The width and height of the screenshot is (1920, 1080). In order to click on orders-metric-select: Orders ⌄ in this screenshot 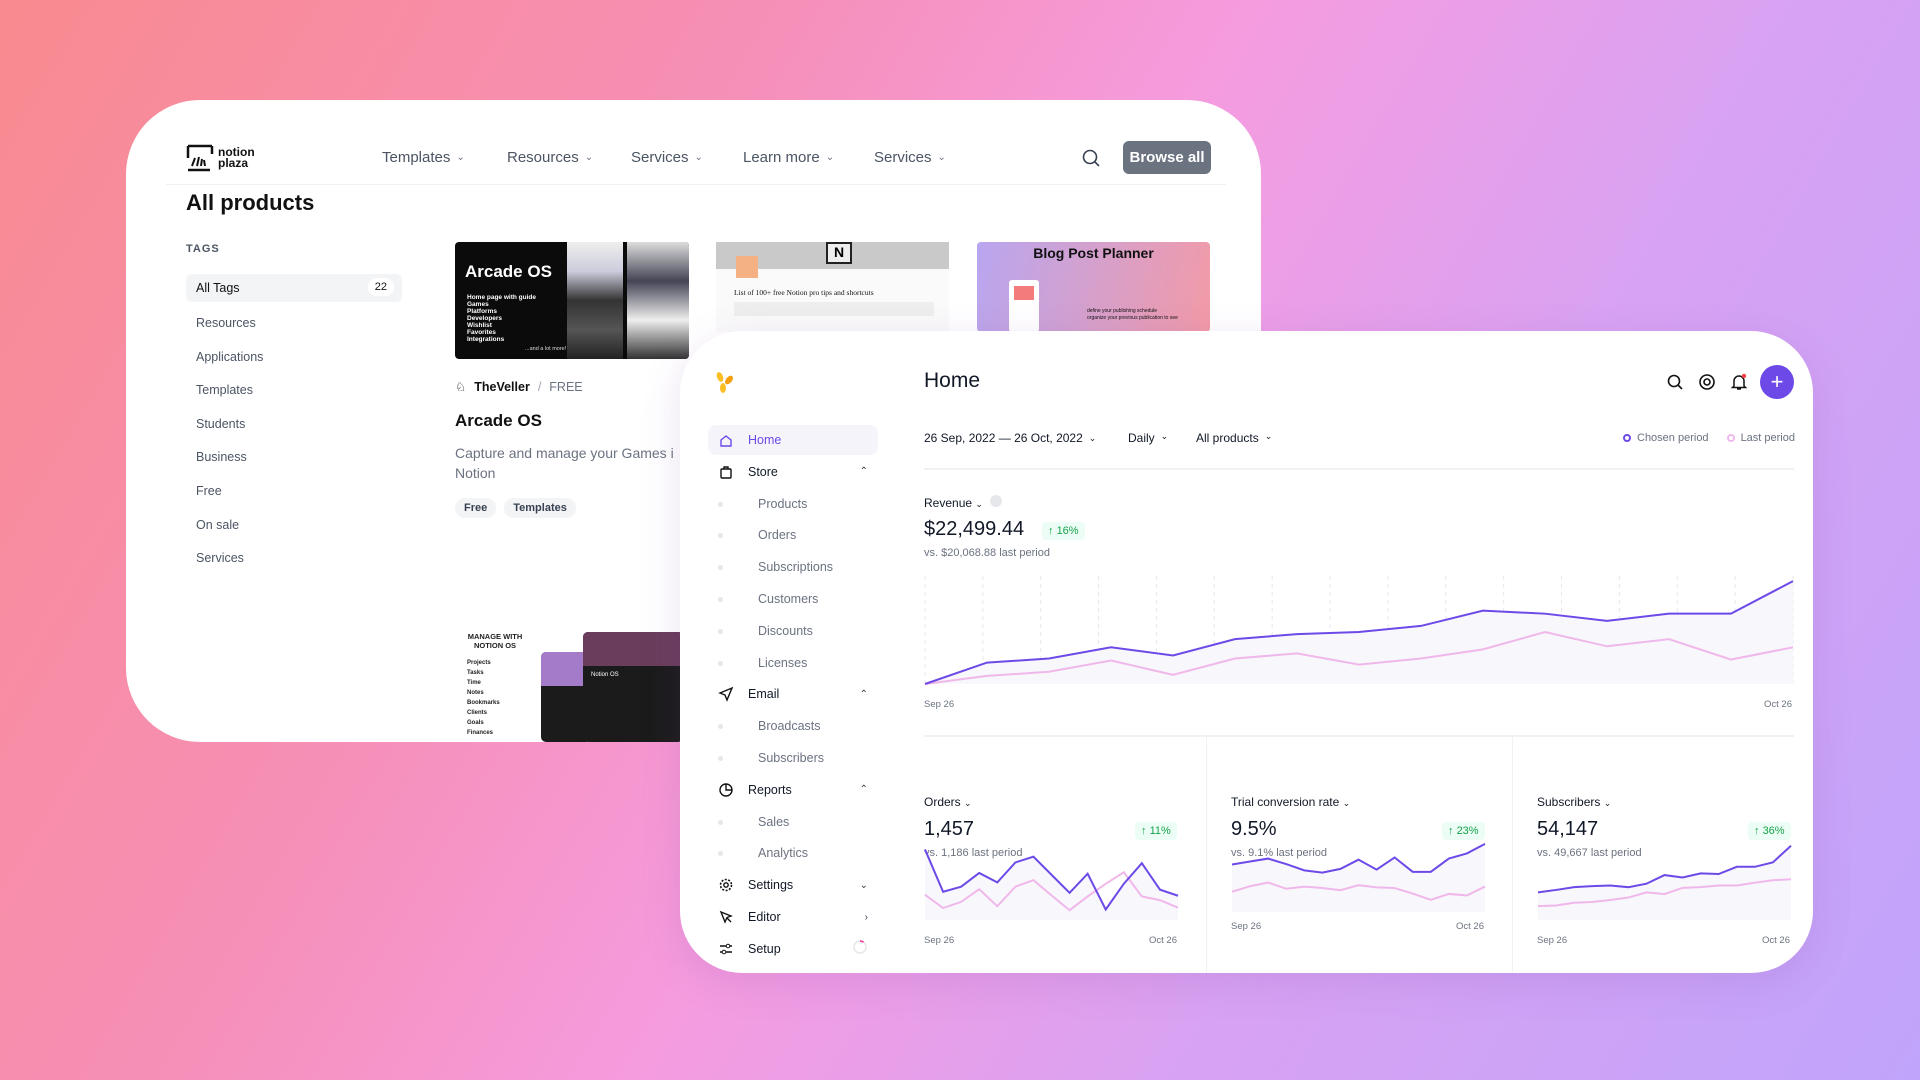, I will do `click(948, 802)`.